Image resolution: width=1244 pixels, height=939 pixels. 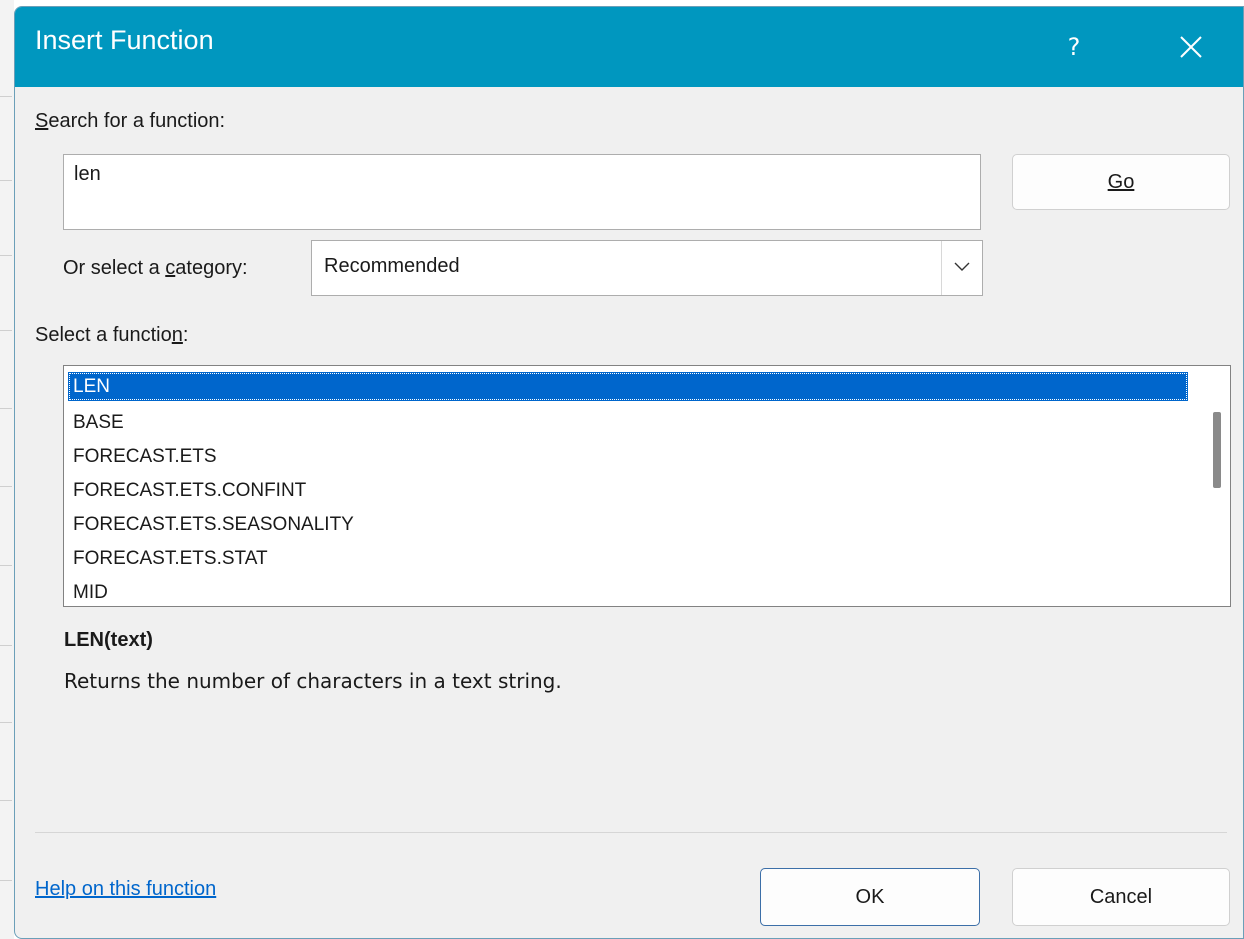 I want to click on search-label-mnemonic: S, so click(x=42, y=121).